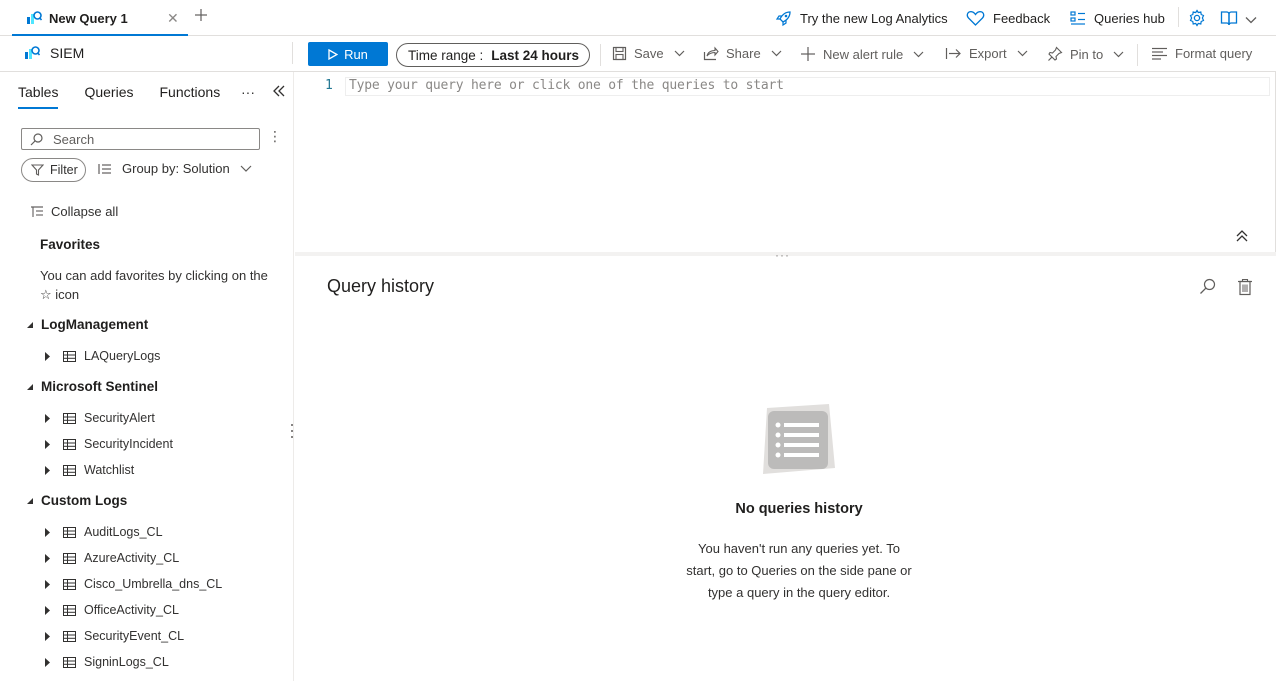 The width and height of the screenshot is (1276, 681). I want to click on tab-functions: Functions, so click(190, 96).